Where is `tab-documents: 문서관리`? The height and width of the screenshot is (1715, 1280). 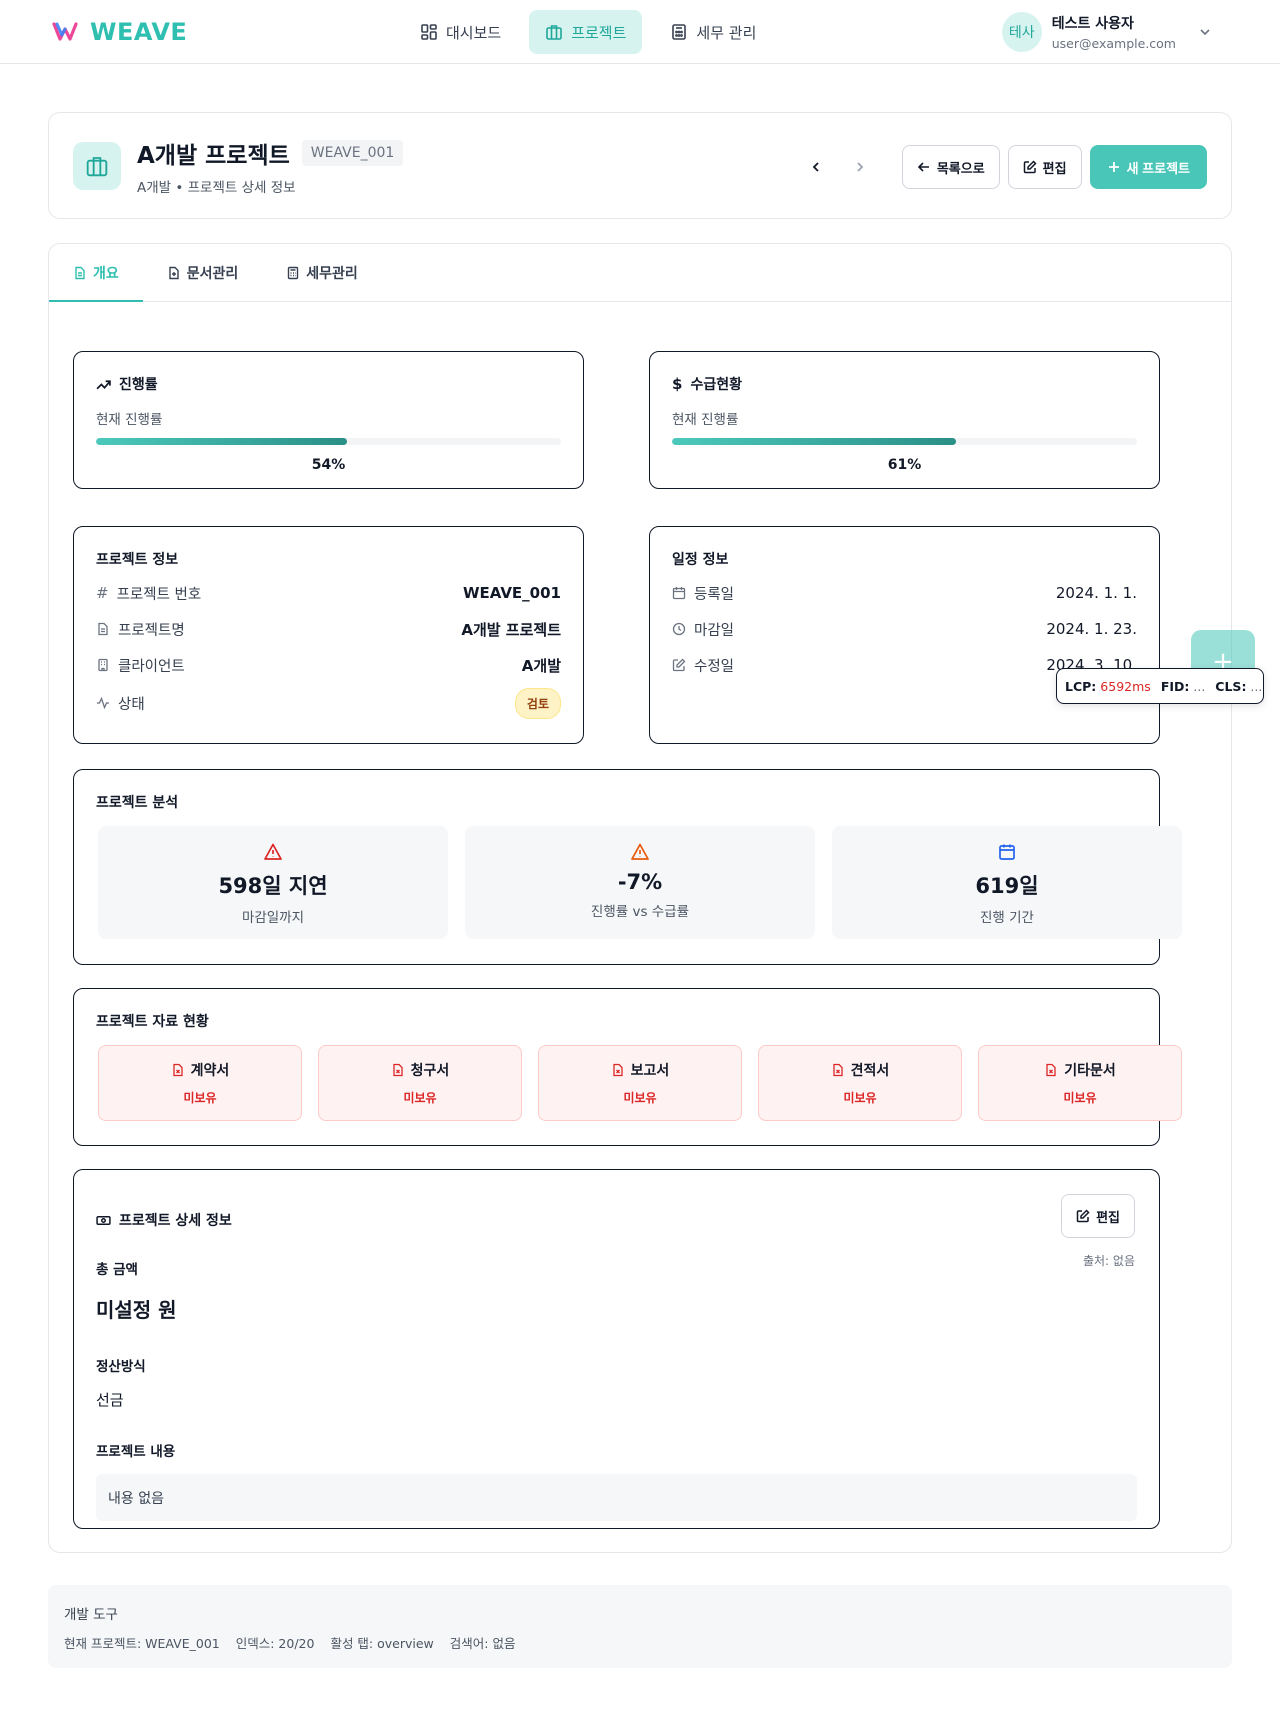 tab-documents: 문서관리 is located at coordinates (203, 272).